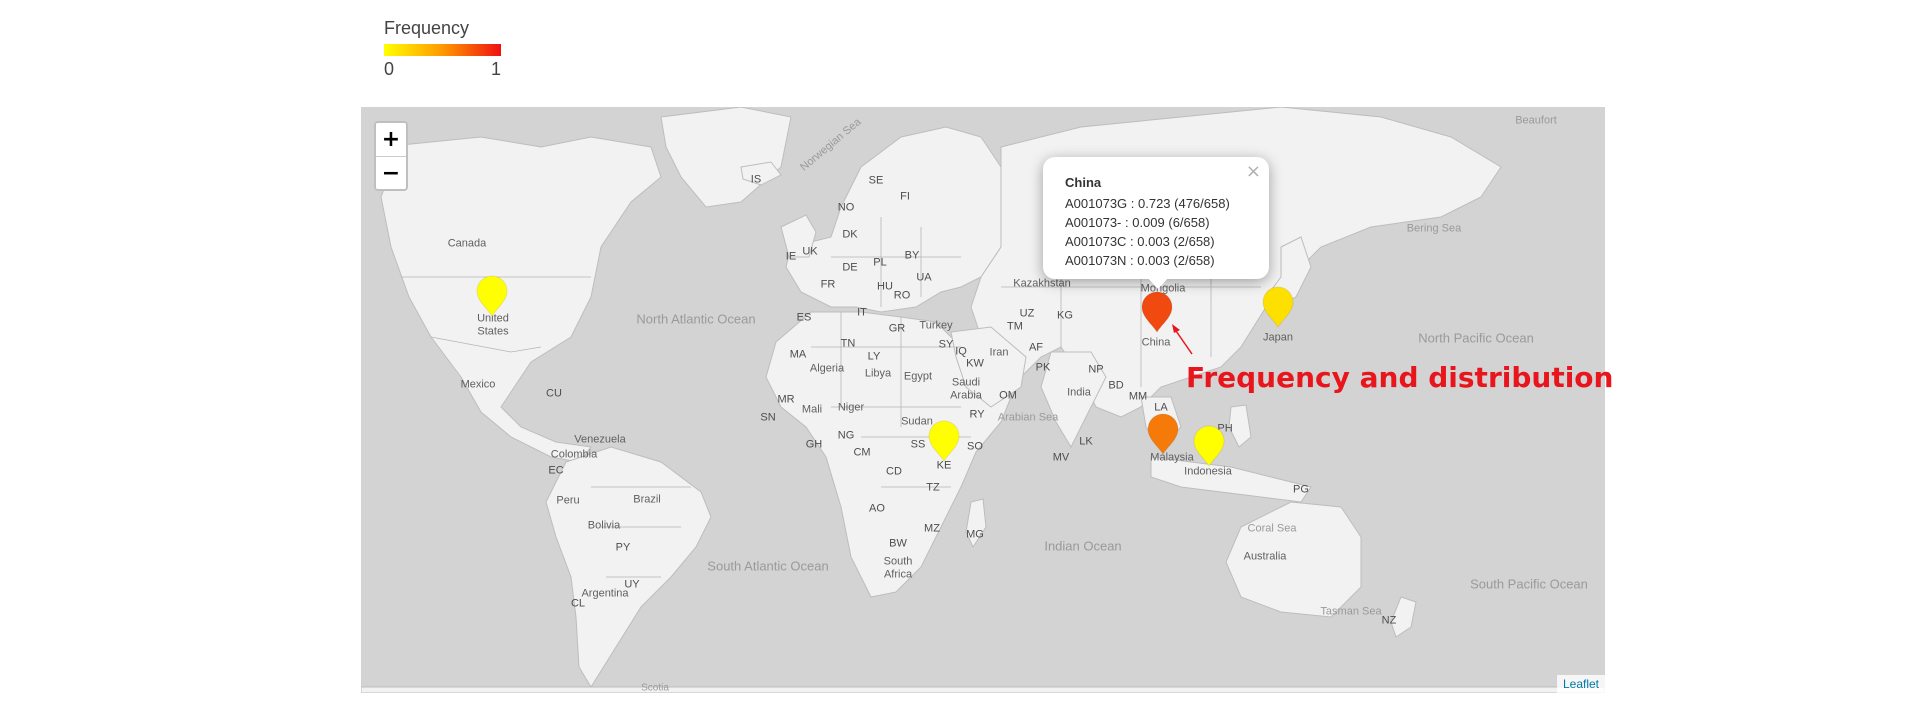 The image size is (1920, 725). Describe the element at coordinates (946, 344) in the screenshot. I see `country-code-label: SY` at that location.